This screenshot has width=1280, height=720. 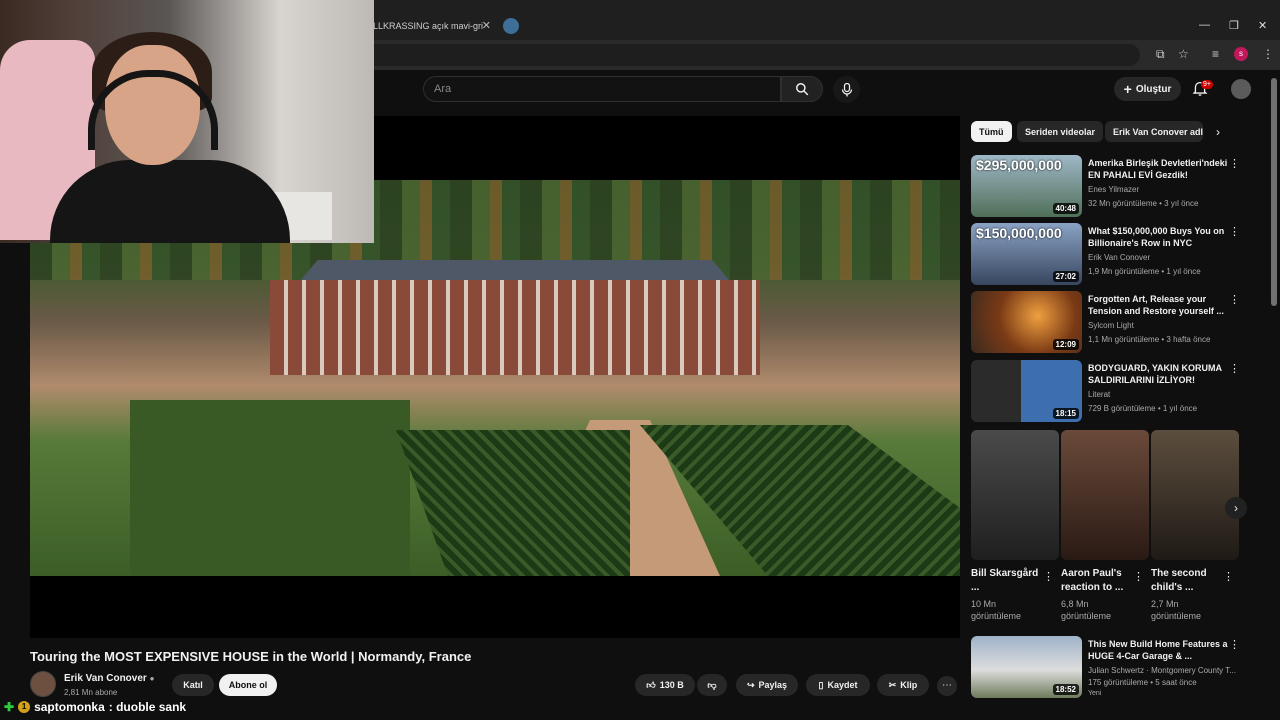 What do you see at coordinates (486, 25) in the screenshot?
I see `close-tab-icon: ✕` at bounding box center [486, 25].